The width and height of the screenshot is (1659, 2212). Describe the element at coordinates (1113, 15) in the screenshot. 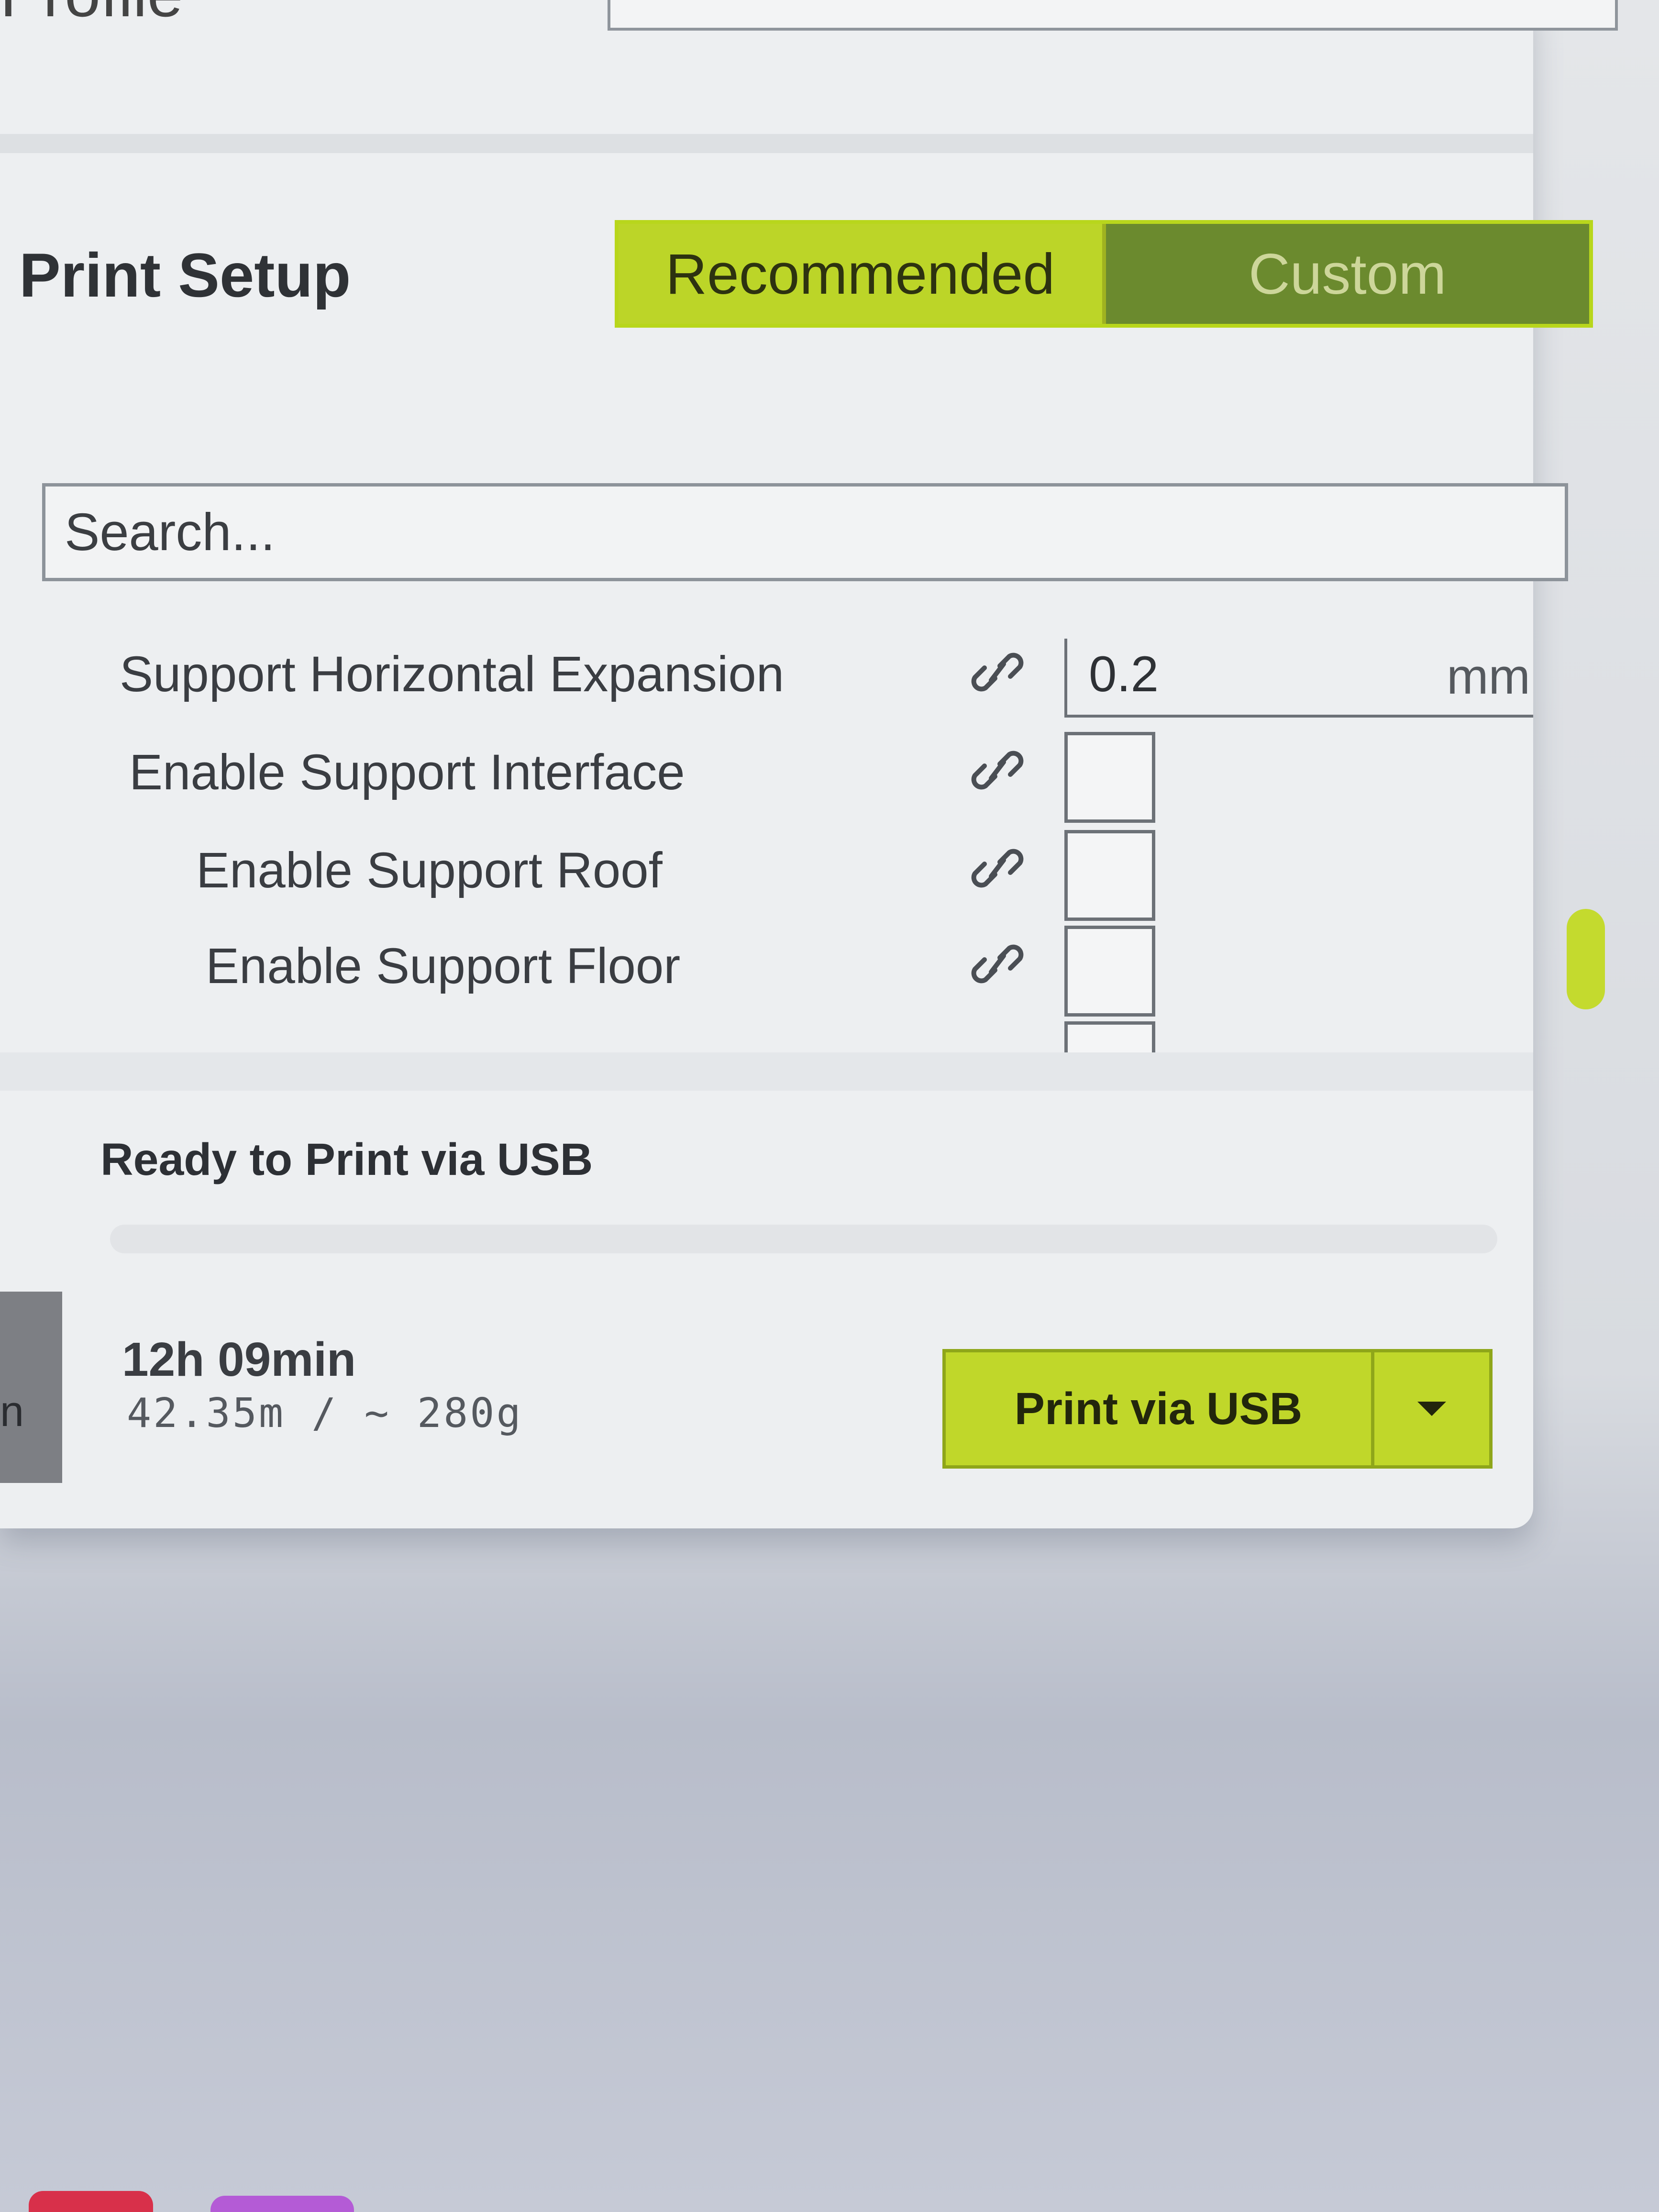

I see `profile-dropdown` at that location.